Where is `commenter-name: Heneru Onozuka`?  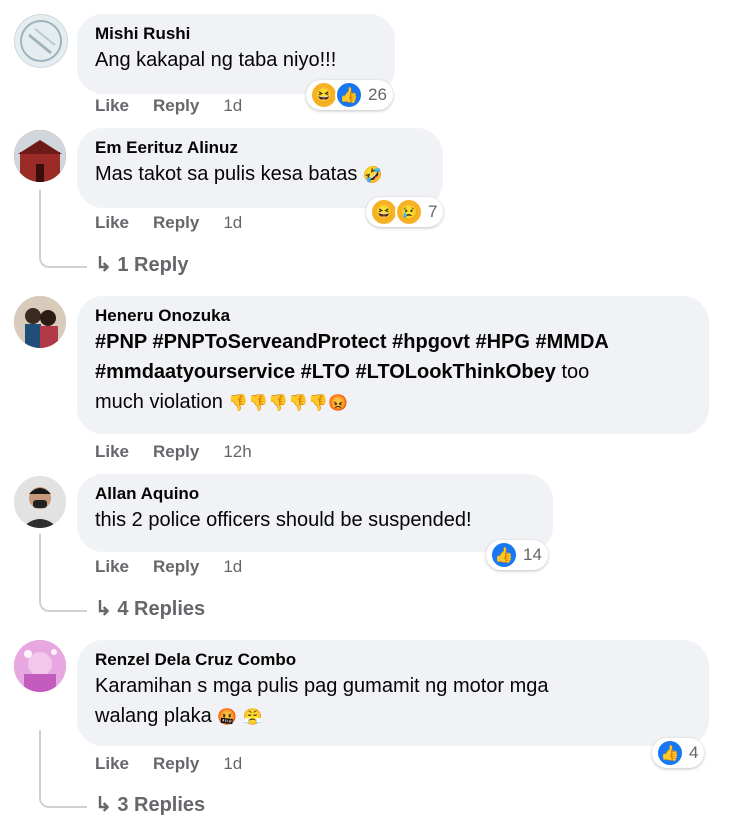 commenter-name: Heneru Onozuka is located at coordinates (394, 316).